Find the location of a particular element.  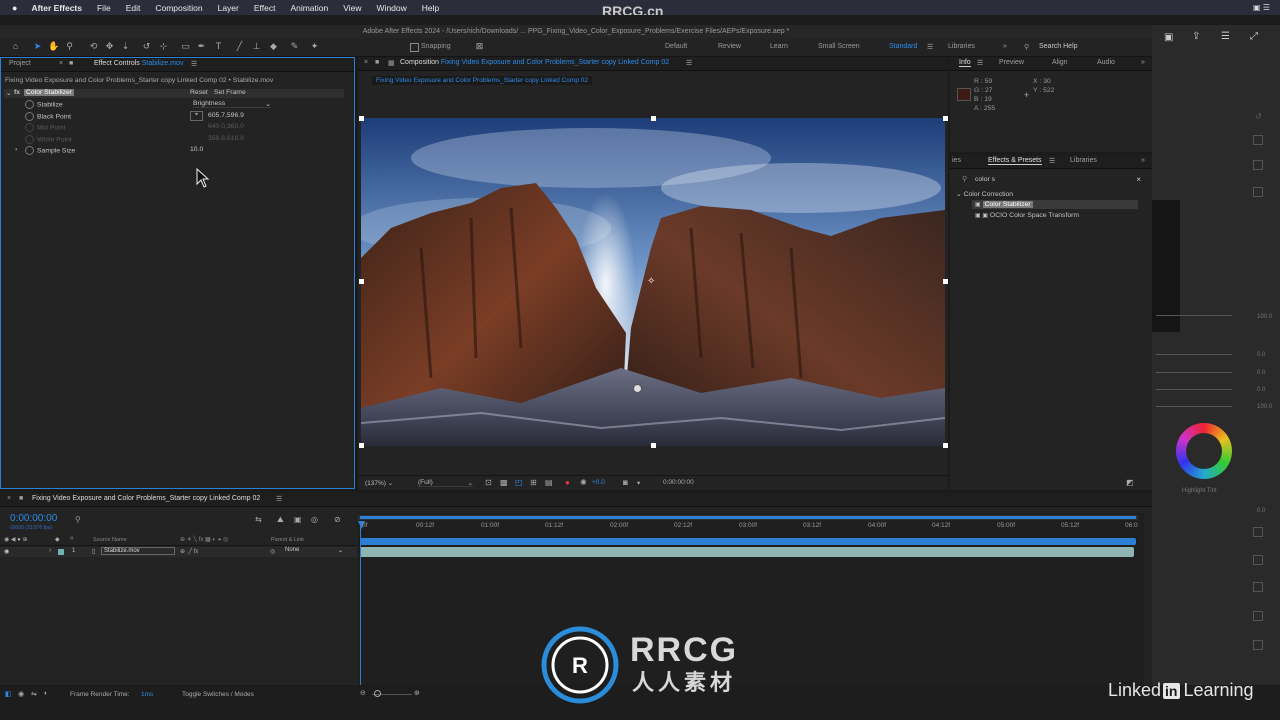

work-area-bar is located at coordinates (748, 517).